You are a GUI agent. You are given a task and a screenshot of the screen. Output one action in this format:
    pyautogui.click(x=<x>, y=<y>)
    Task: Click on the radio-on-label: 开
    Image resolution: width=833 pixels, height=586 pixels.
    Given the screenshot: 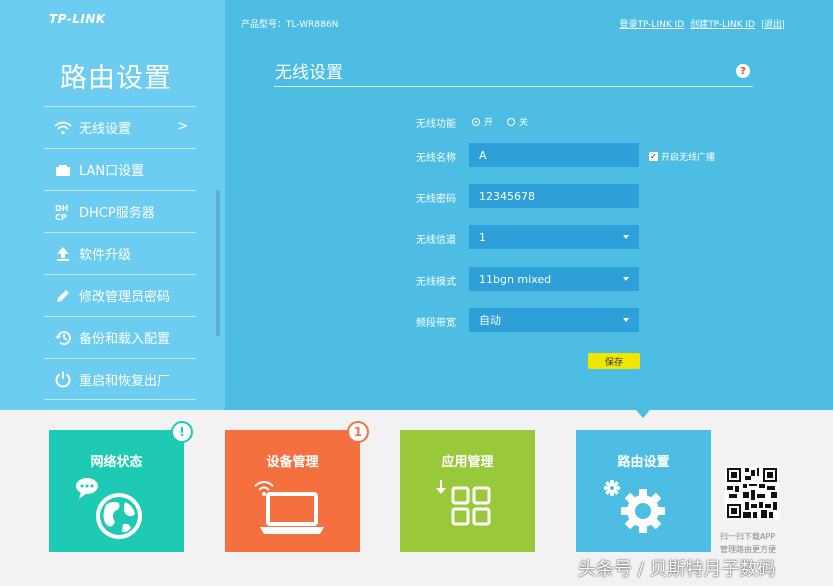 What is the action you would take?
    pyautogui.click(x=489, y=123)
    